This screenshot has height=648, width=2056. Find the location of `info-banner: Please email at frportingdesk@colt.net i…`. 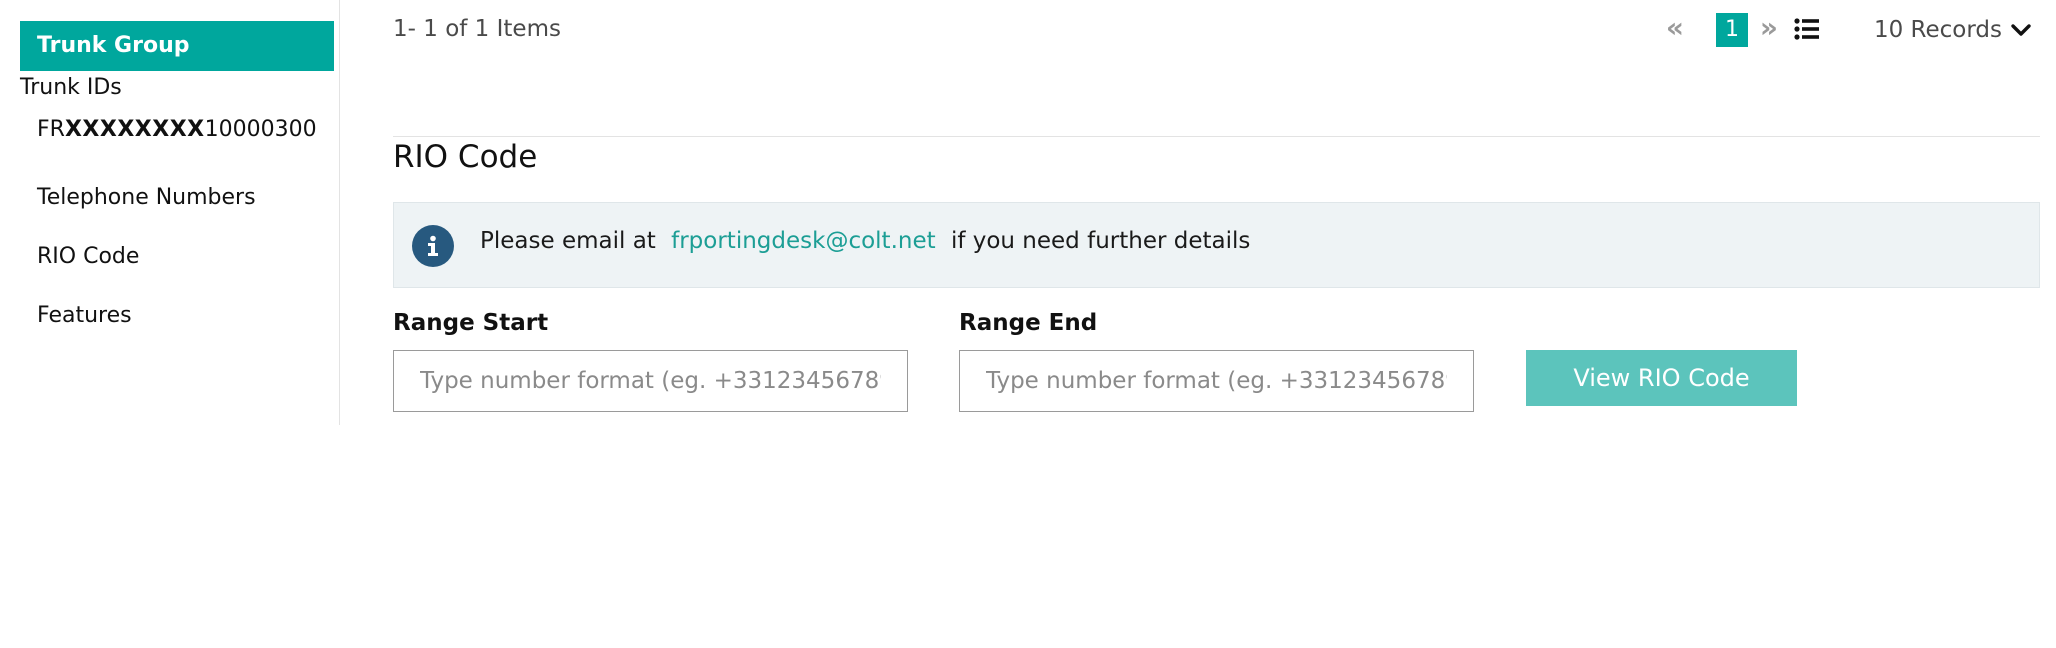

info-banner: Please email at frportingdesk@colt.net i… is located at coordinates (1216, 245).